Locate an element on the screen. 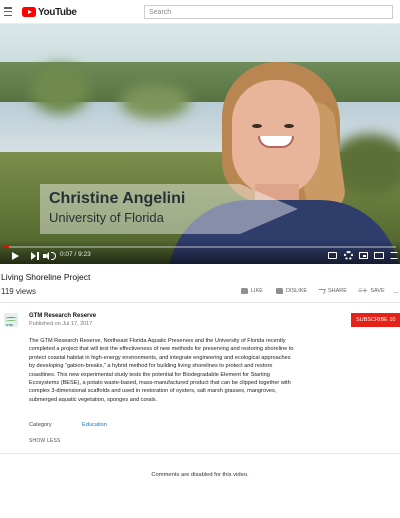 This screenshot has width=400, height=518. share-button: SHARE is located at coordinates (332, 291).